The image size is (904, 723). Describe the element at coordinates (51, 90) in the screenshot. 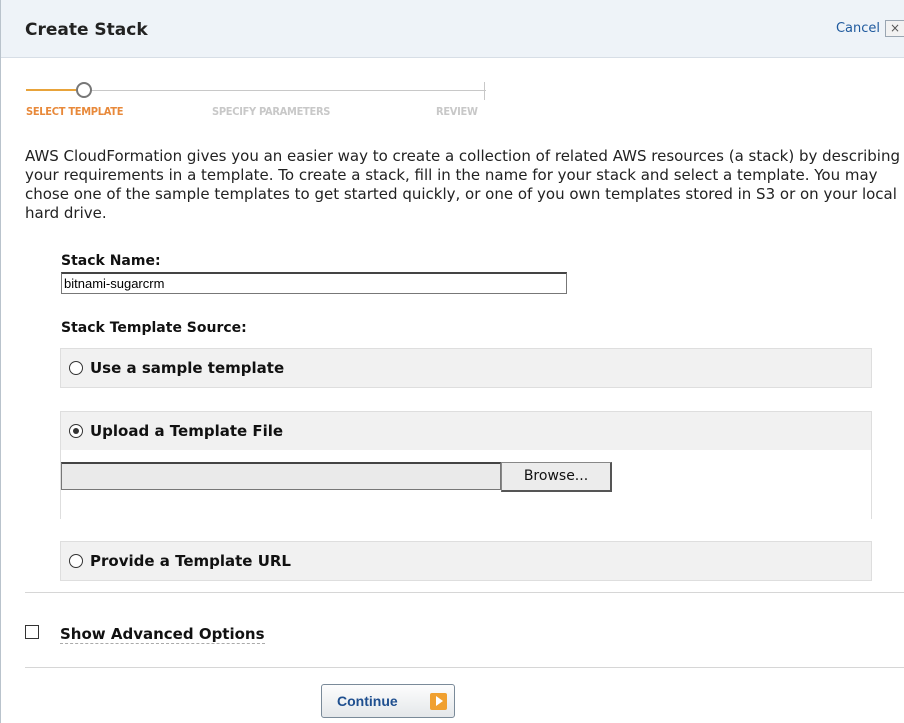

I see `progress-track-done` at that location.